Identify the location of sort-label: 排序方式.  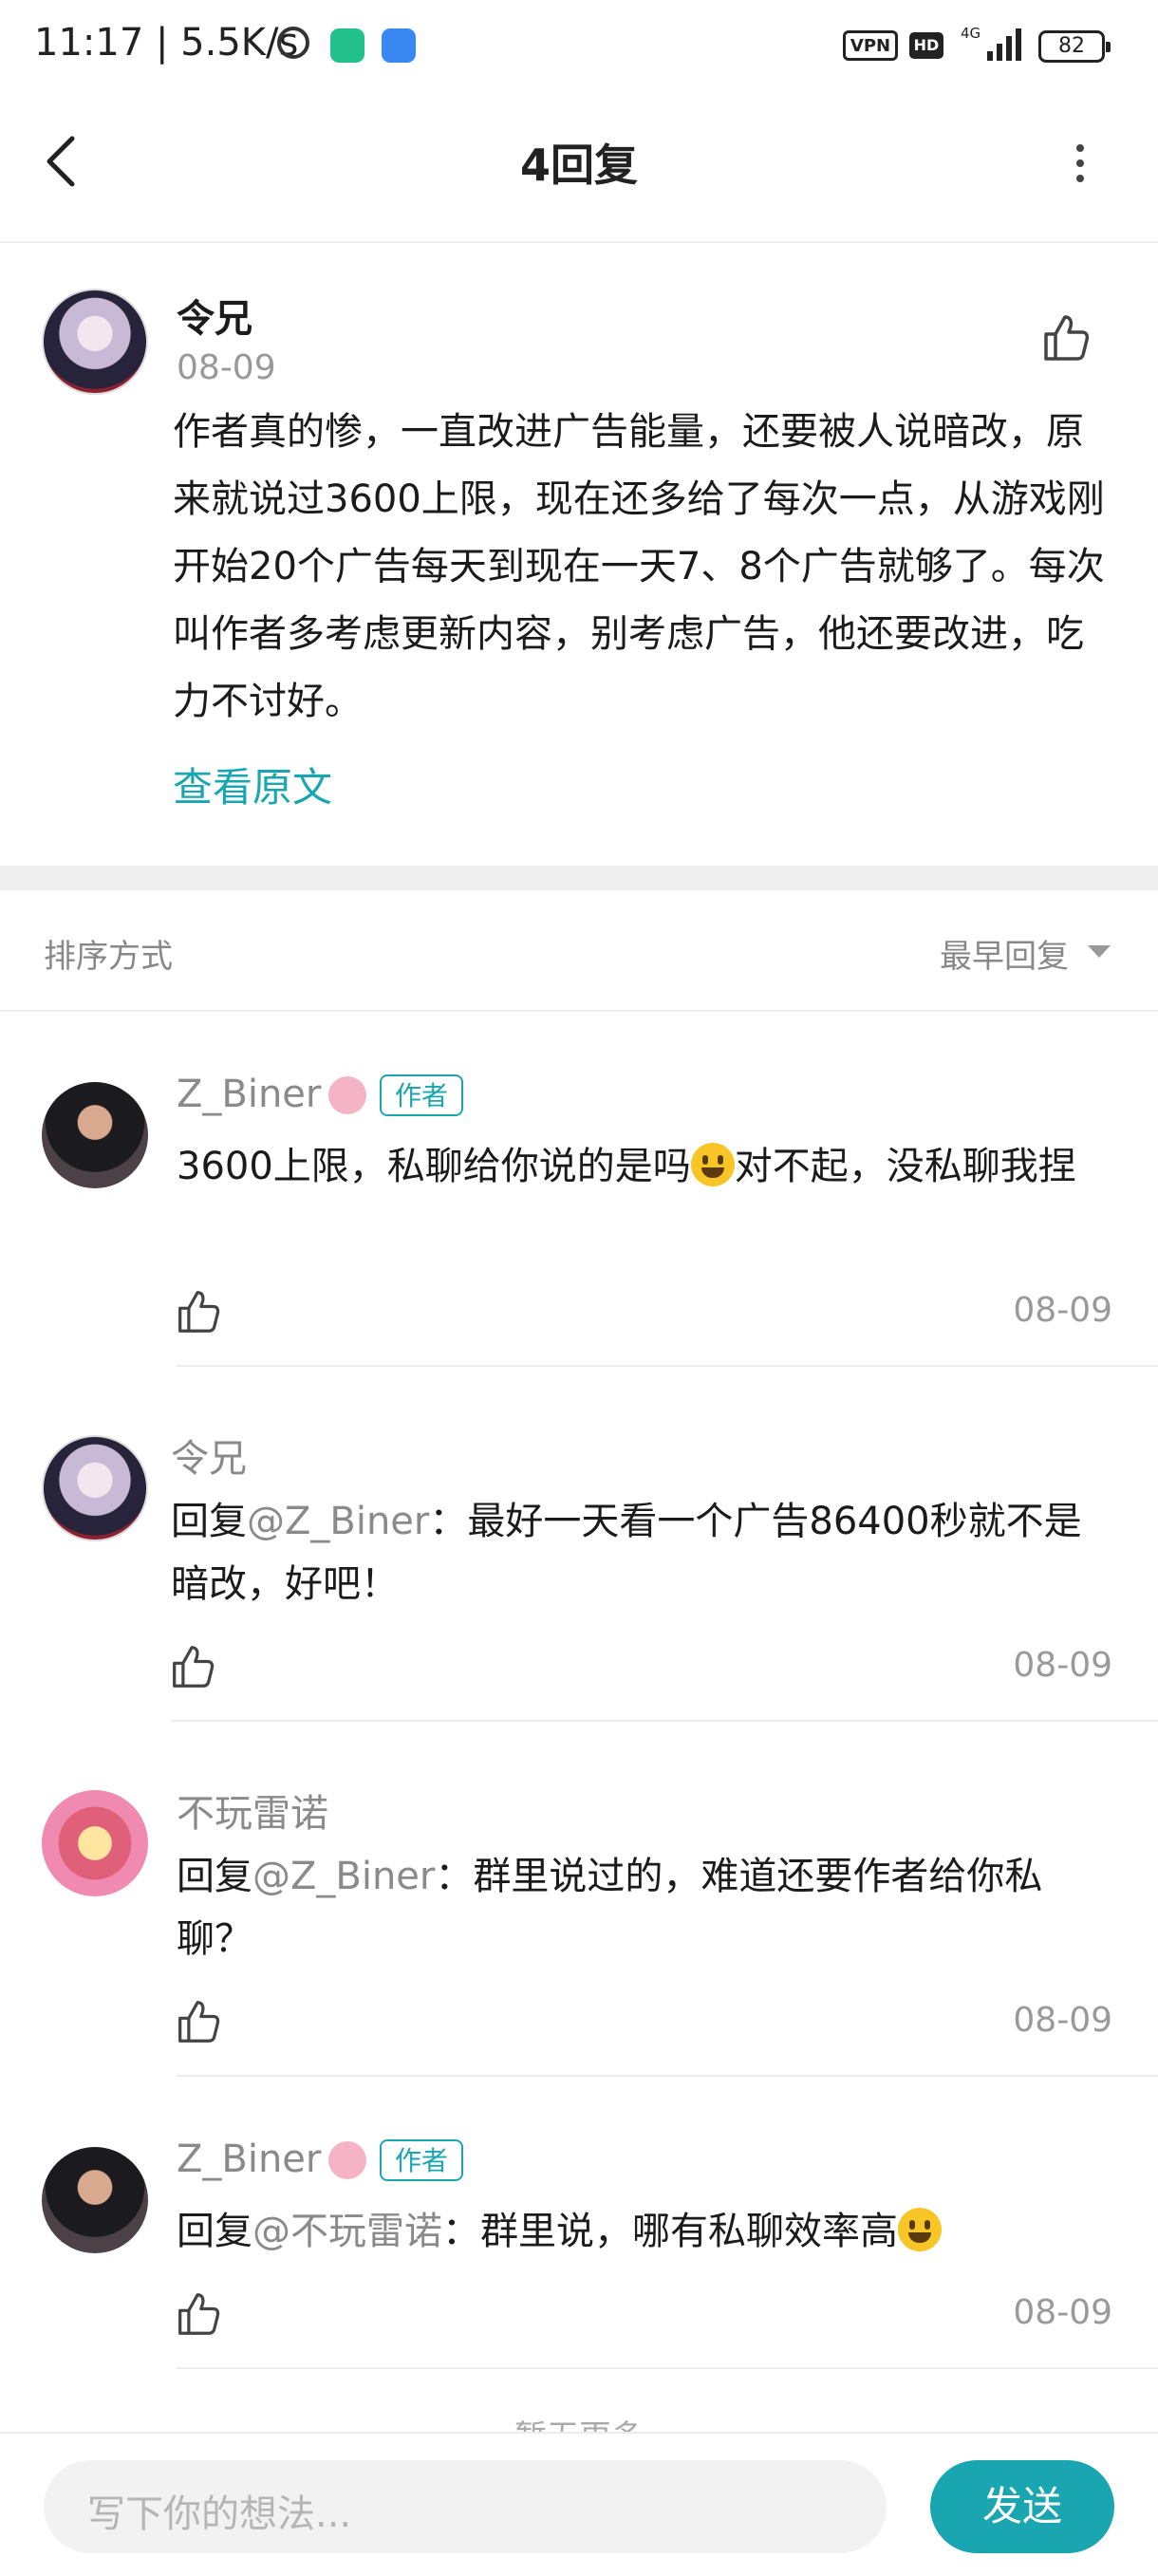
(108, 957).